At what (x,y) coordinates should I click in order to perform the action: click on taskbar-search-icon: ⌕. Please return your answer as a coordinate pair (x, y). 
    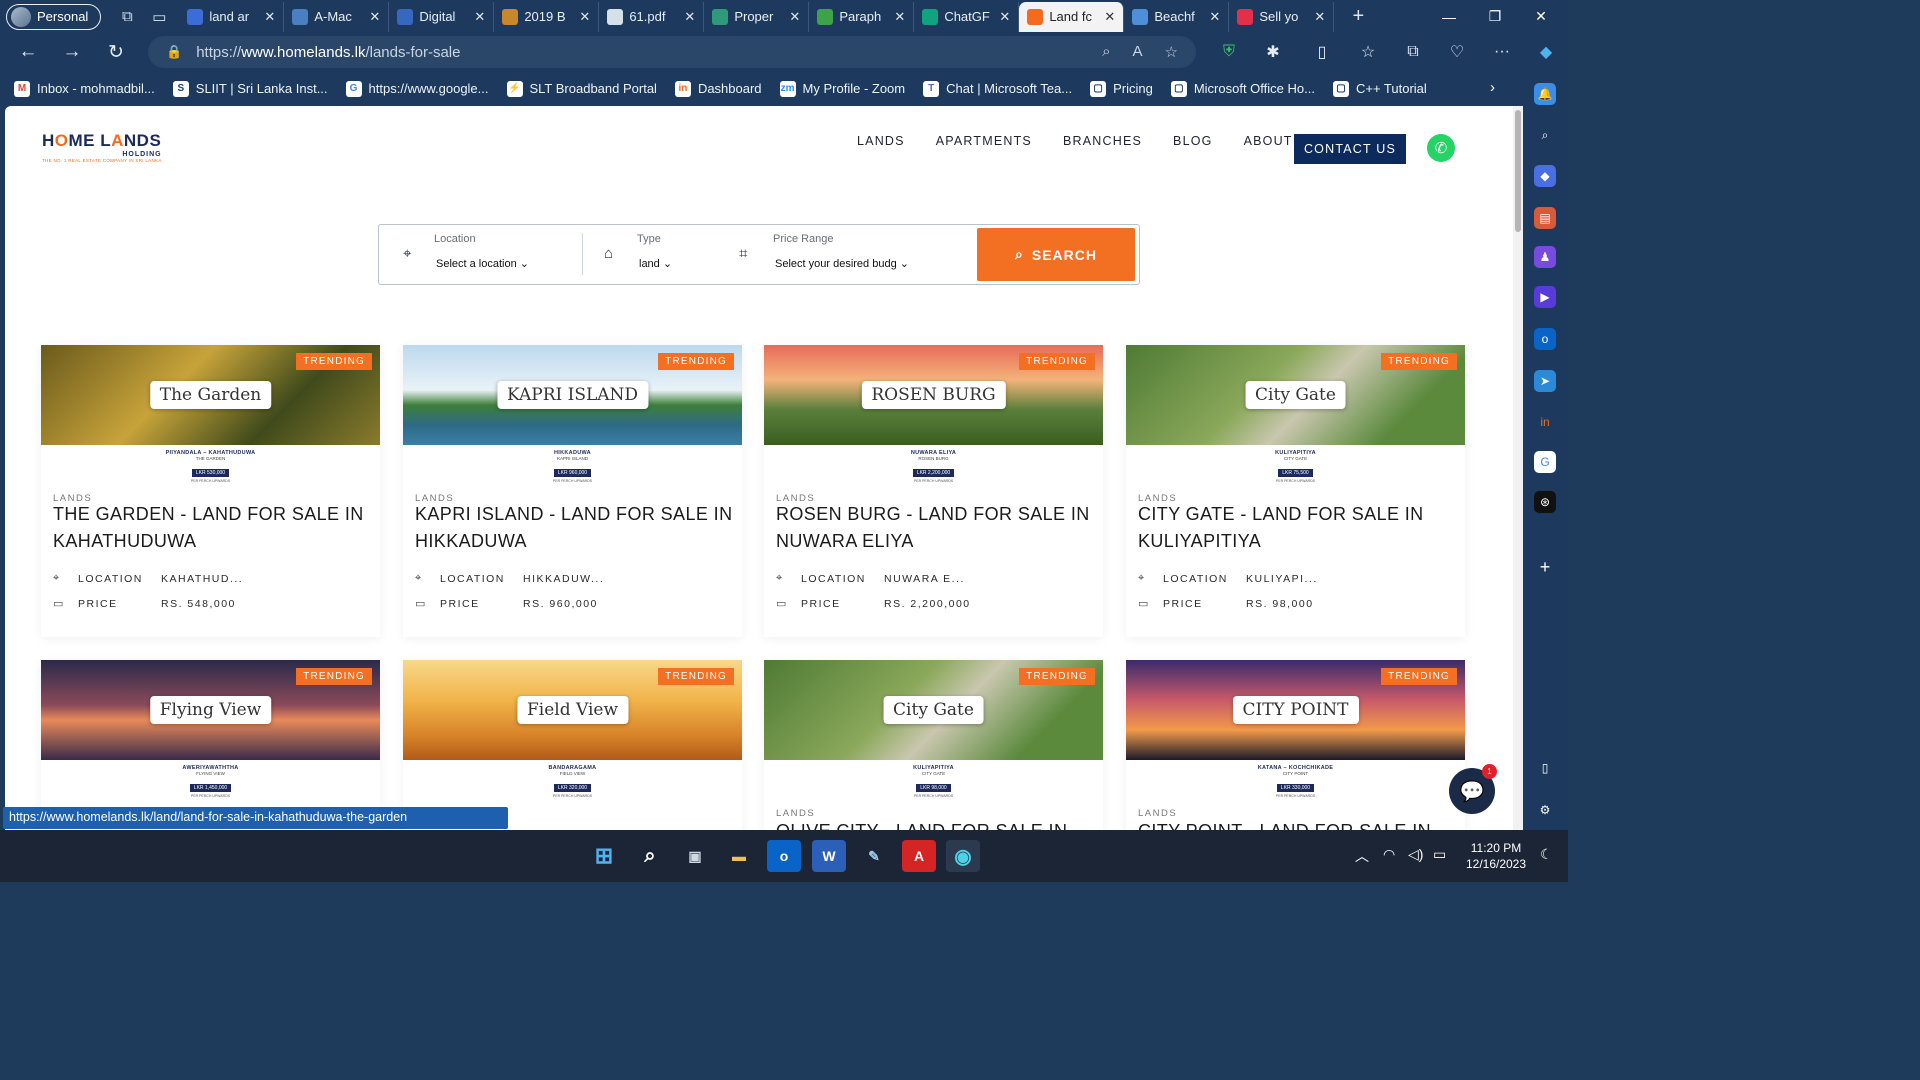
    Looking at the image, I should click on (650, 856).